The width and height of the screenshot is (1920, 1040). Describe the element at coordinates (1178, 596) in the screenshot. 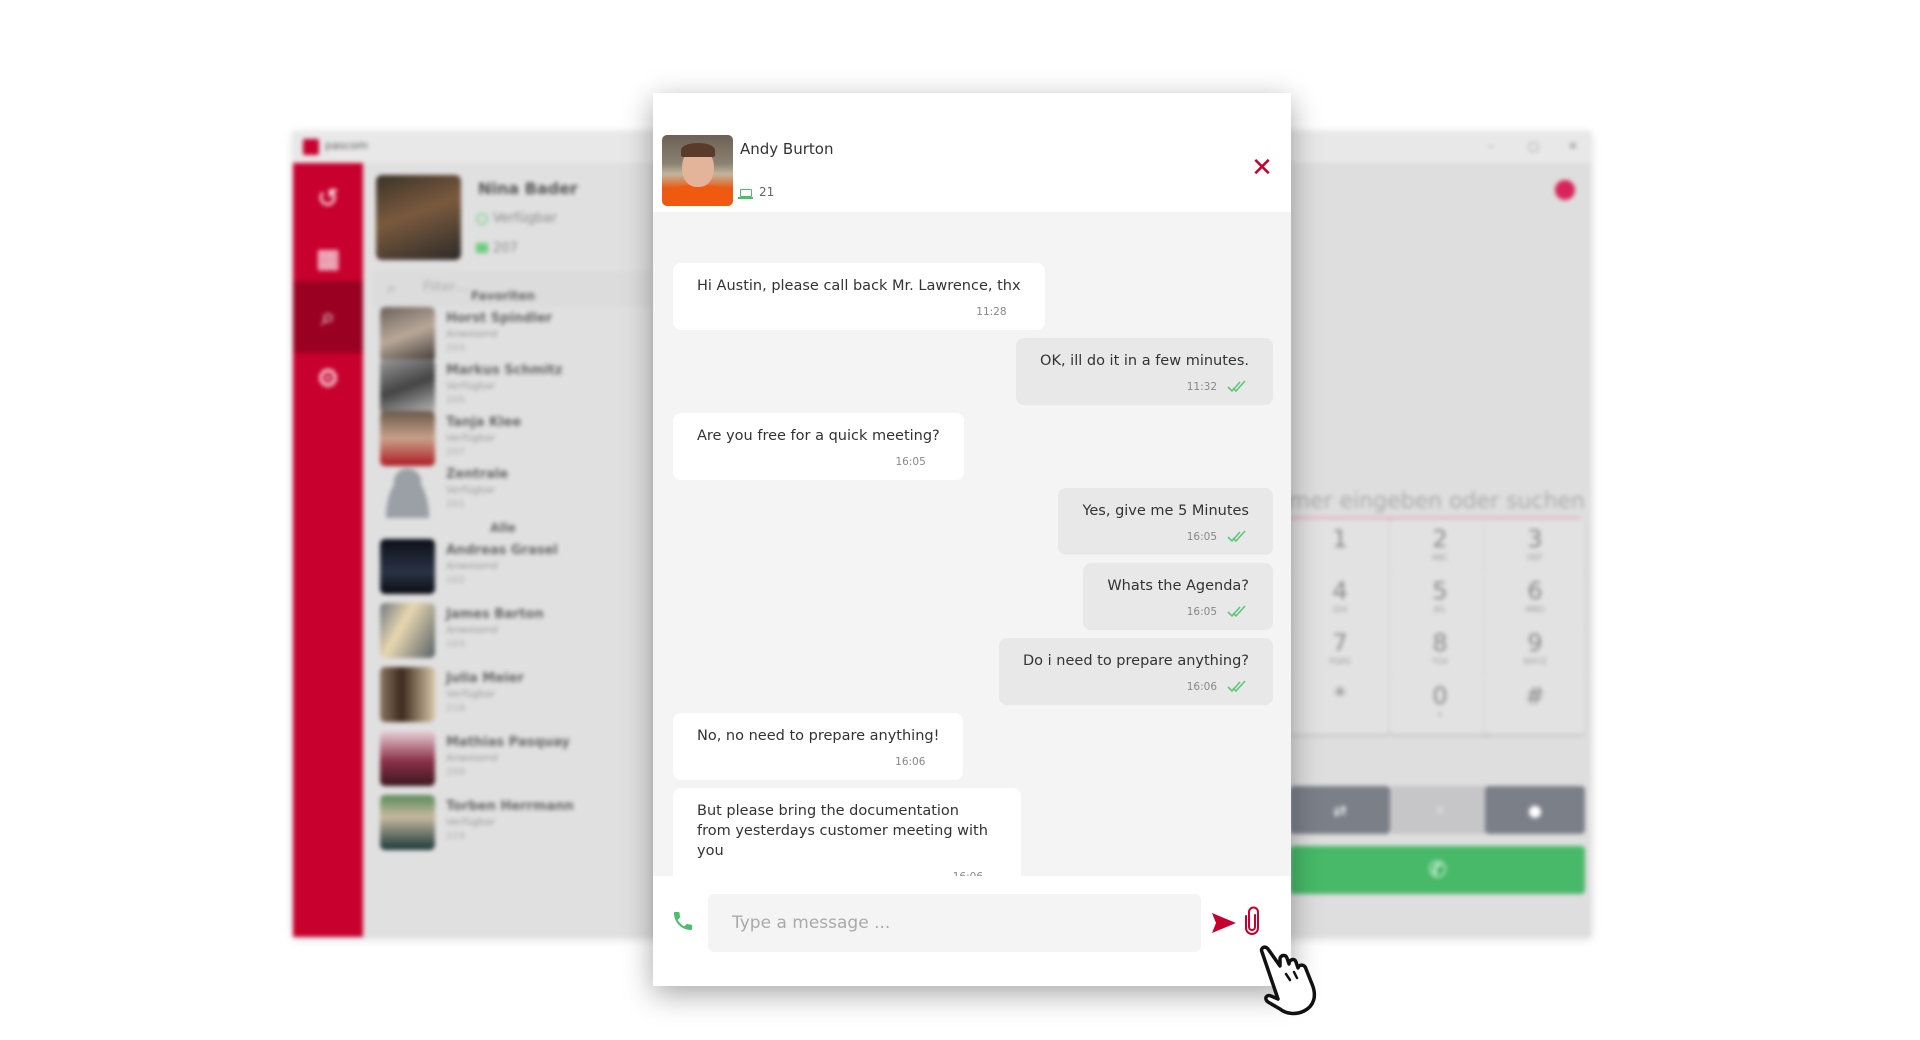

I see `message-bubble: Whats the Agenda? 16:05` at that location.